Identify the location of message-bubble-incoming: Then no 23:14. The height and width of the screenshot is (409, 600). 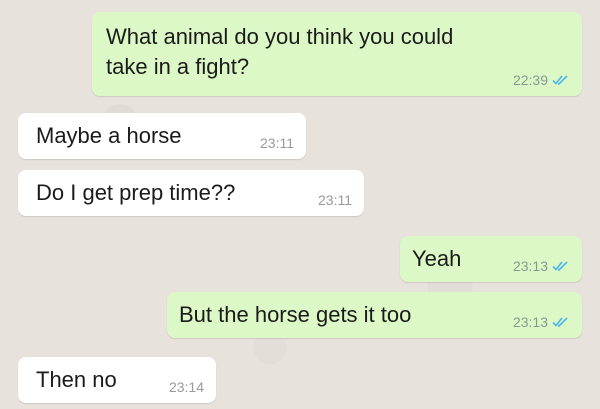
(117, 380).